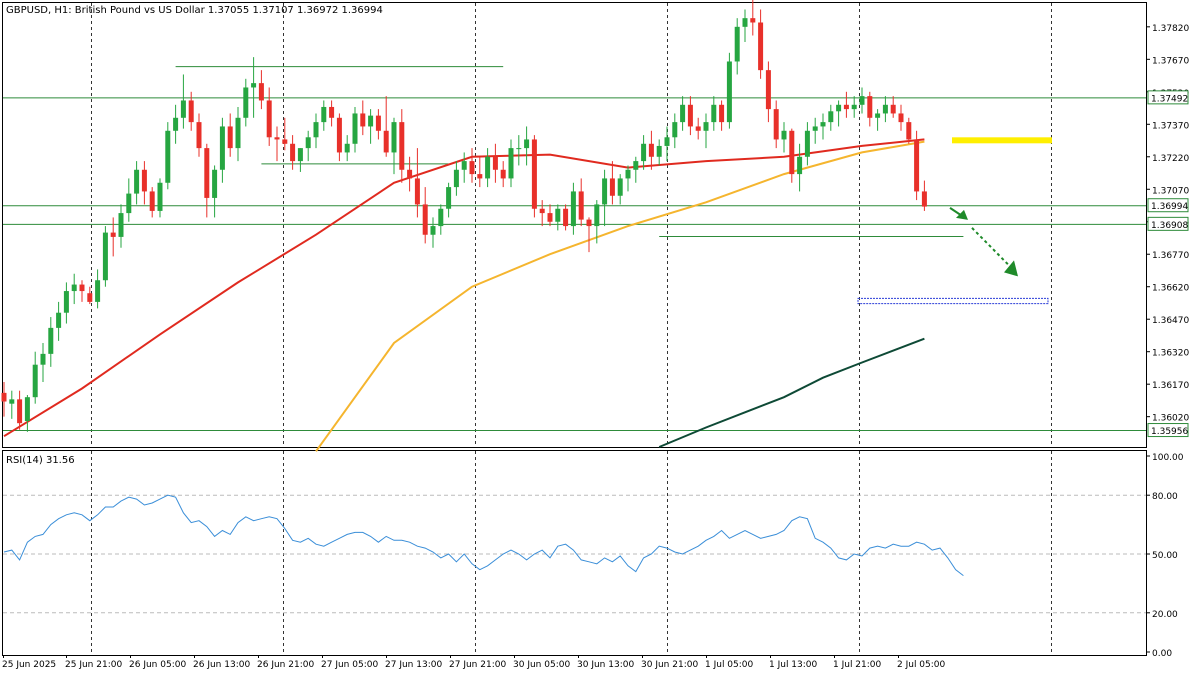 The height and width of the screenshot is (679, 1200). Describe the element at coordinates (1170, 126) in the screenshot. I see `price-tick-label: 1.37370` at that location.